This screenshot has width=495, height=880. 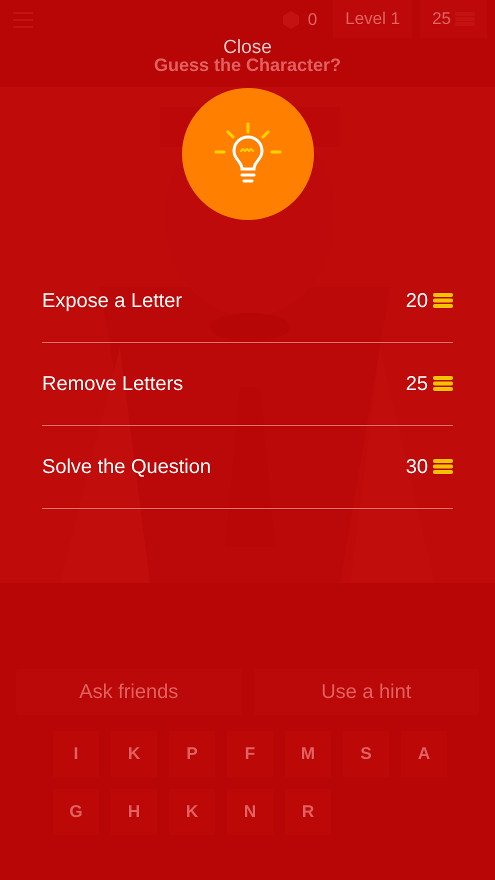 I want to click on letter-key: N, so click(x=250, y=812).